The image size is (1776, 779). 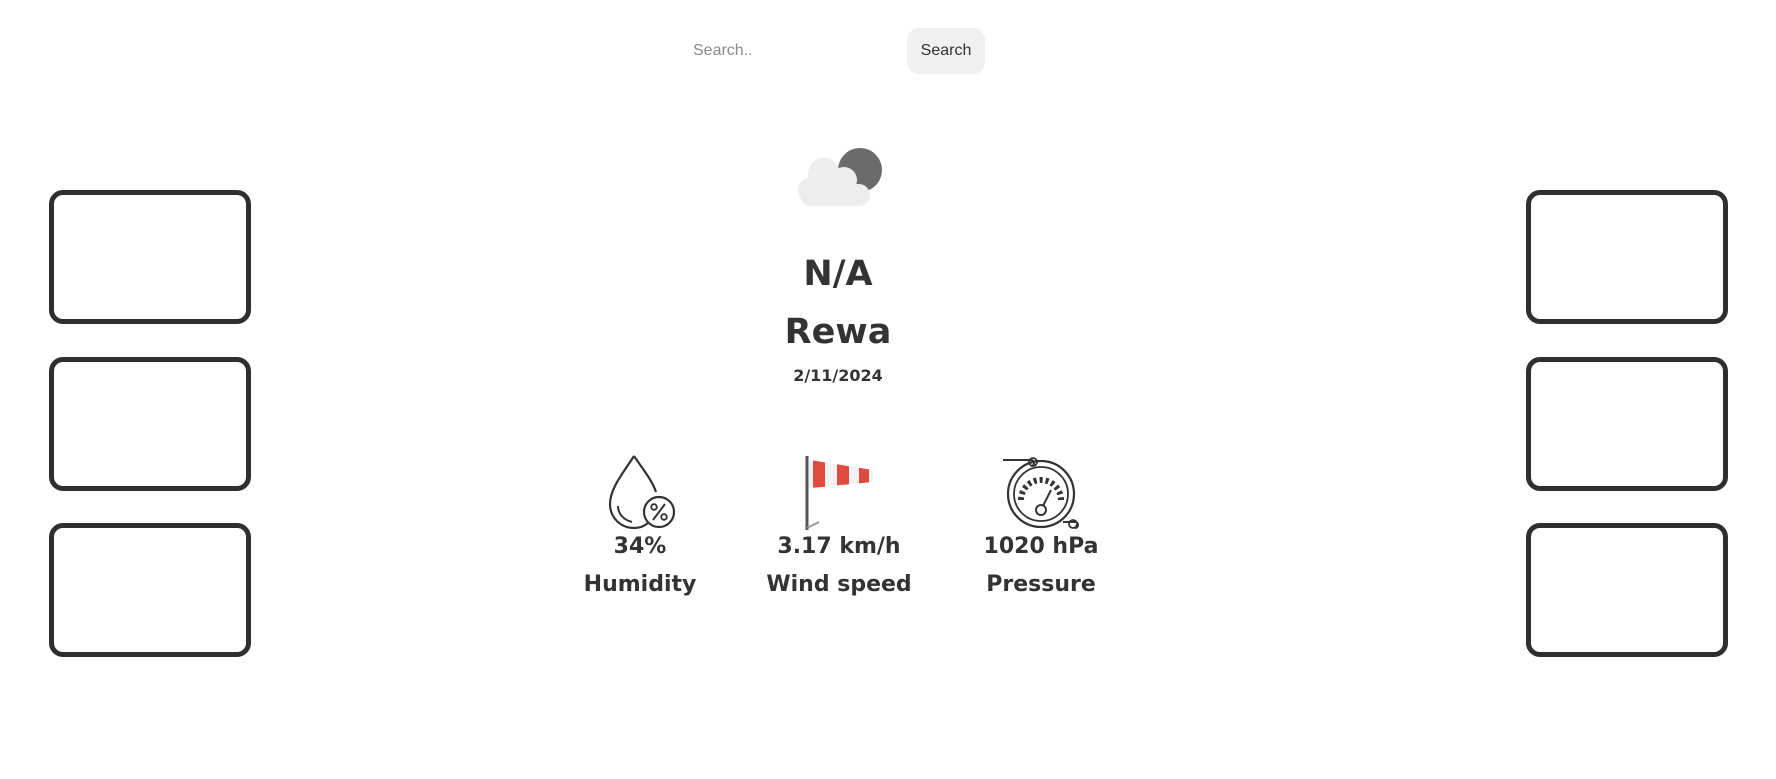 What do you see at coordinates (839, 179) in the screenshot?
I see `cloud-moon-icon` at bounding box center [839, 179].